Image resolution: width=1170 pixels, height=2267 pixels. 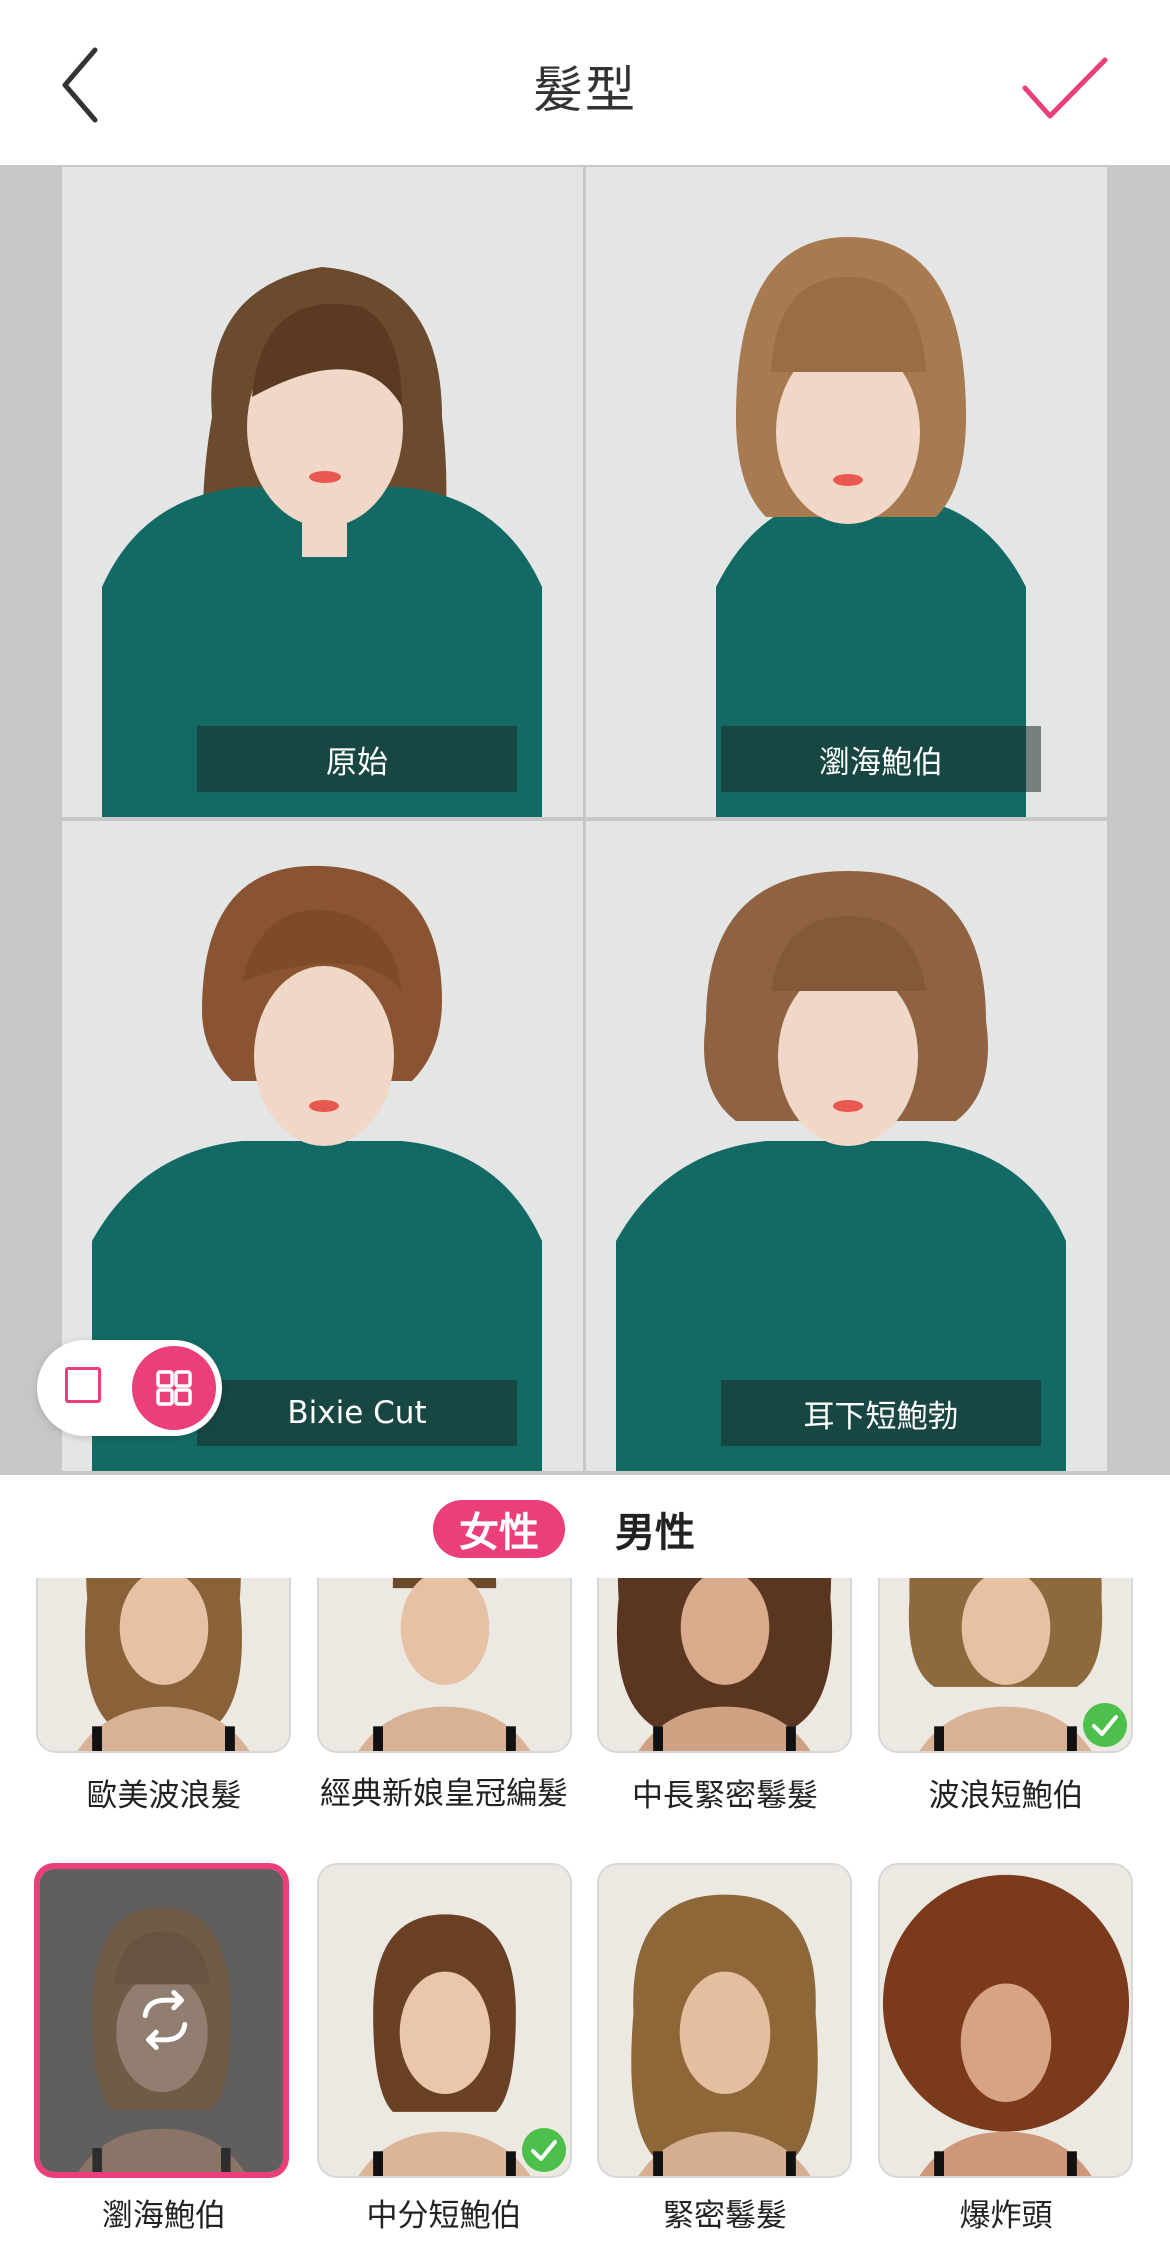 I want to click on style-label: 瀏海鮑伯, so click(x=164, y=2216).